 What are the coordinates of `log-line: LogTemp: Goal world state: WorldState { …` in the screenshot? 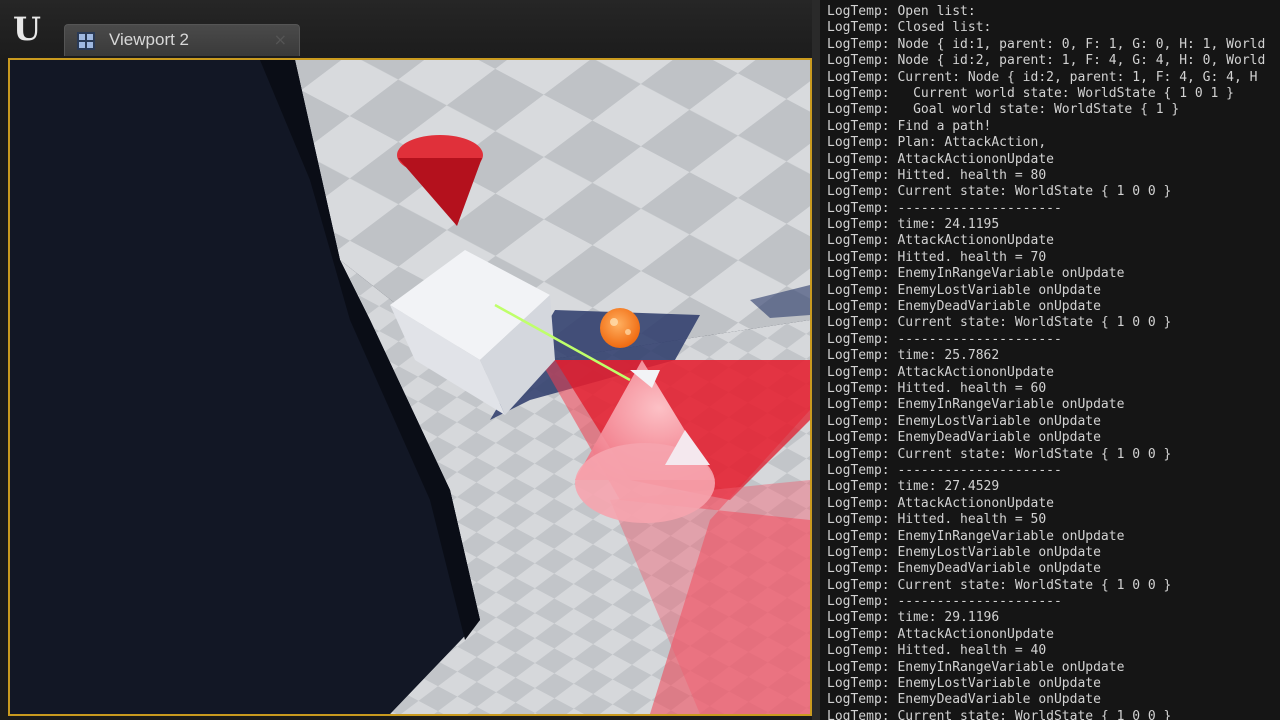 It's located at (1003, 110).